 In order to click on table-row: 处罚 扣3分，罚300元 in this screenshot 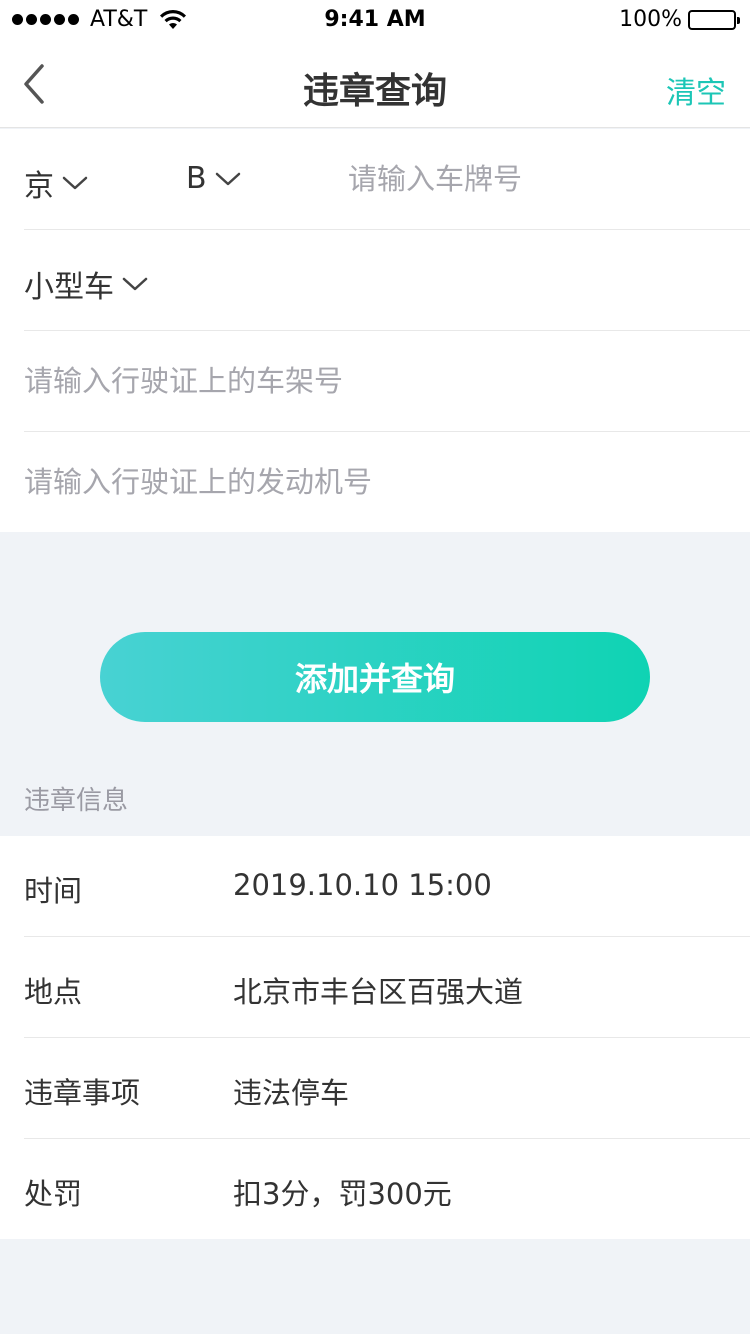, I will do `click(387, 1189)`.